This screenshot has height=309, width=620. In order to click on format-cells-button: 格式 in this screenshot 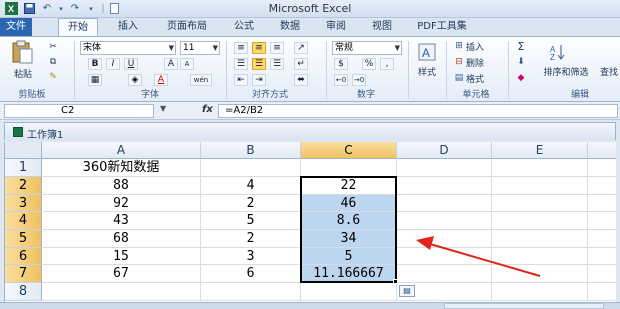, I will do `click(481, 78)`.